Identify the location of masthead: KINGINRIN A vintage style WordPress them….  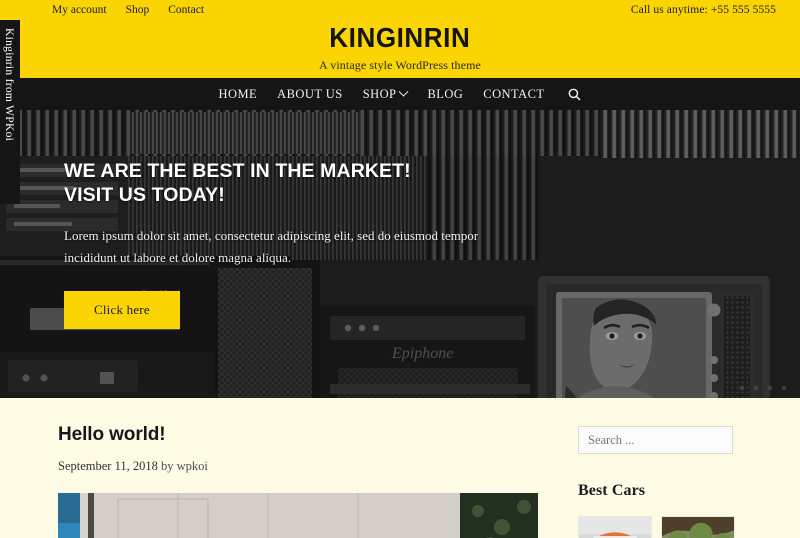
(400, 49).